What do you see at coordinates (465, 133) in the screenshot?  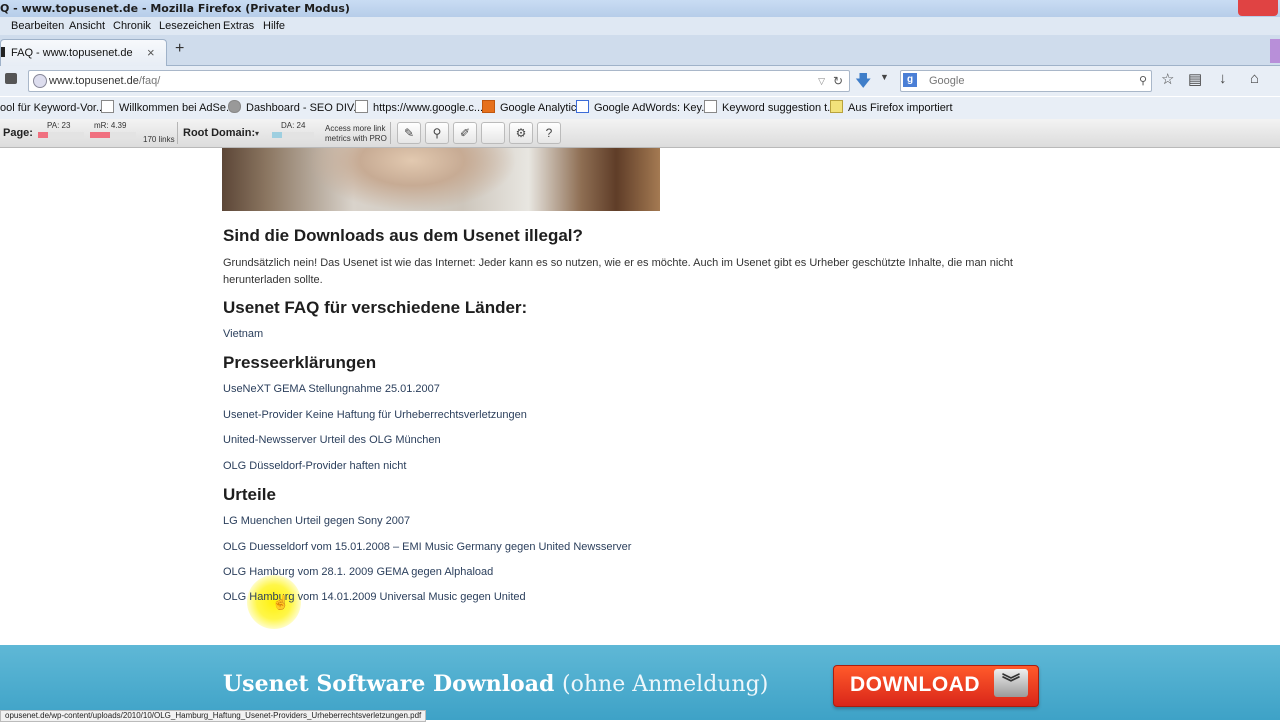 I see `highlighter-icon: ✐` at bounding box center [465, 133].